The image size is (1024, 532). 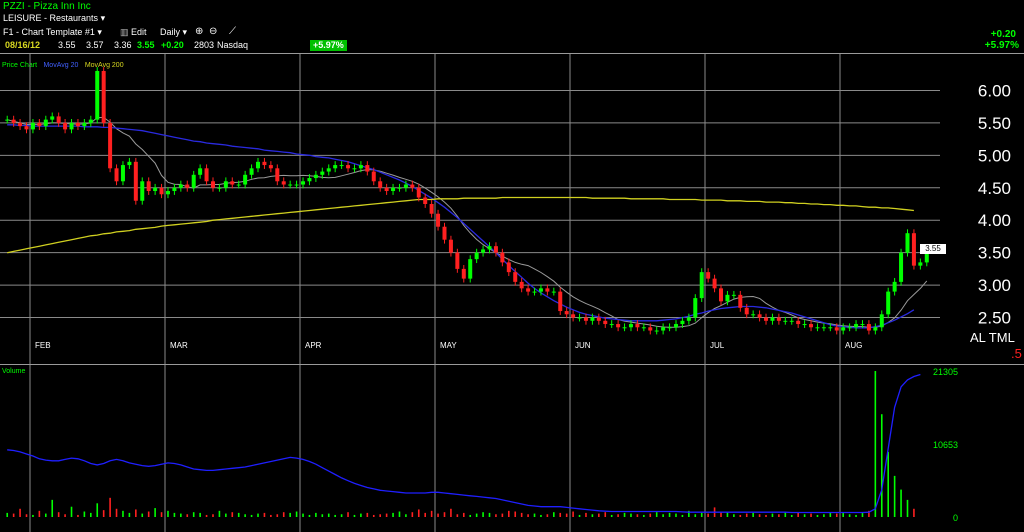 I want to click on y-tick-label: 4.00, so click(x=994, y=220).